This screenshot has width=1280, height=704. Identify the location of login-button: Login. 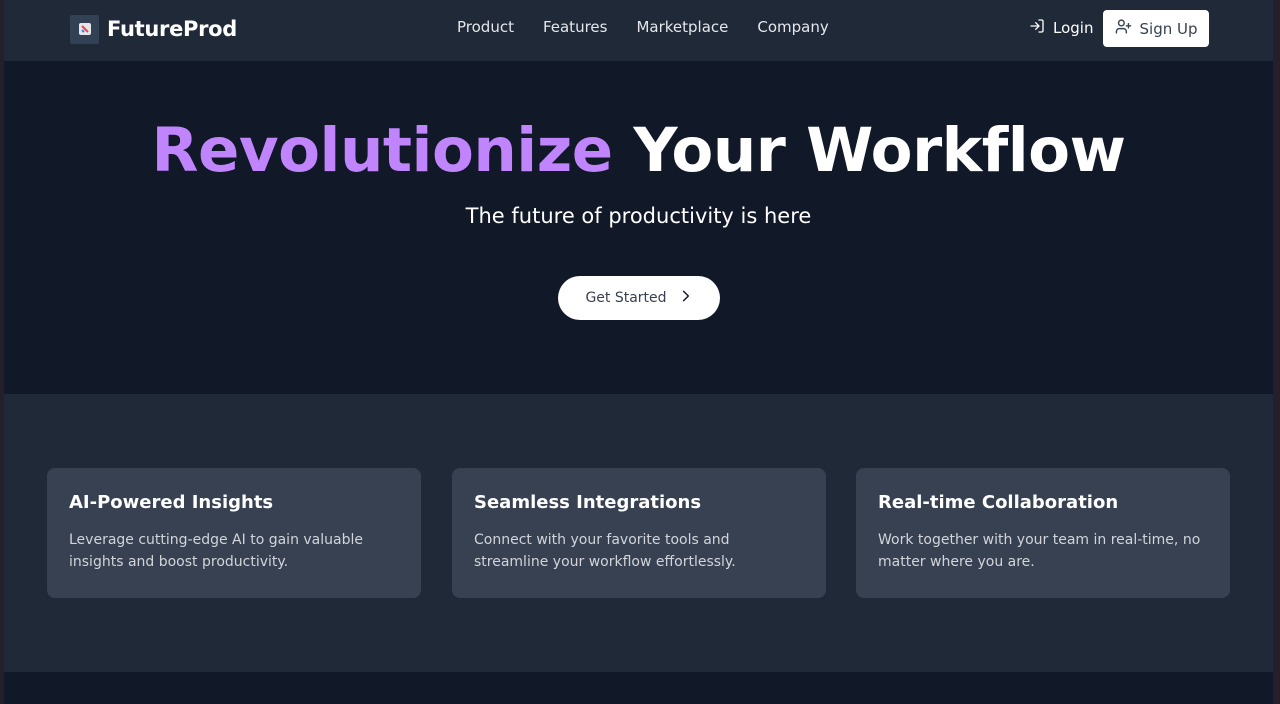
(1061, 28).